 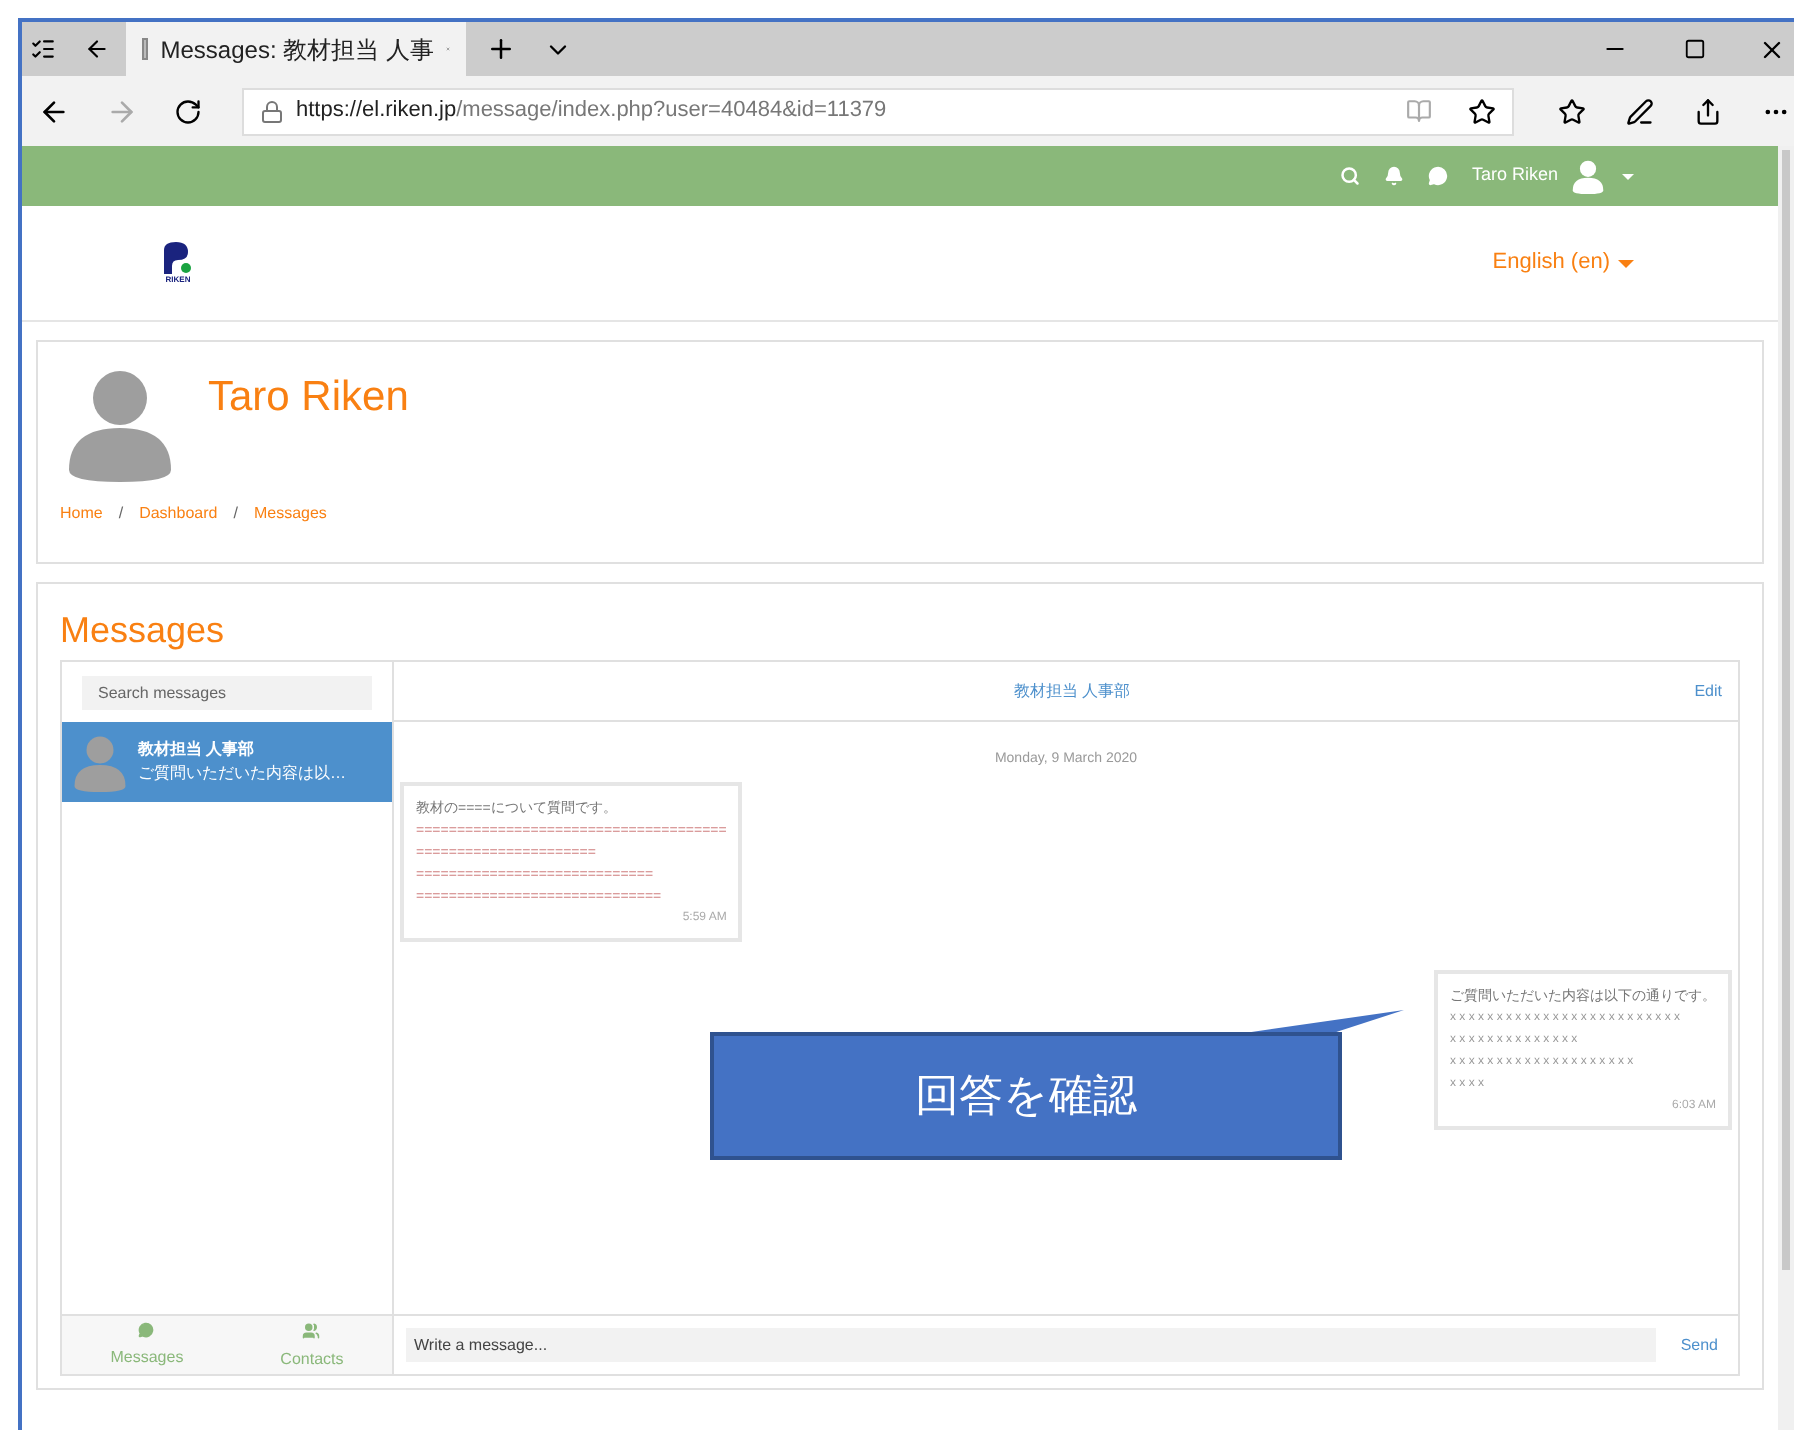 What do you see at coordinates (272, 111) in the screenshot?
I see `lock-icon` at bounding box center [272, 111].